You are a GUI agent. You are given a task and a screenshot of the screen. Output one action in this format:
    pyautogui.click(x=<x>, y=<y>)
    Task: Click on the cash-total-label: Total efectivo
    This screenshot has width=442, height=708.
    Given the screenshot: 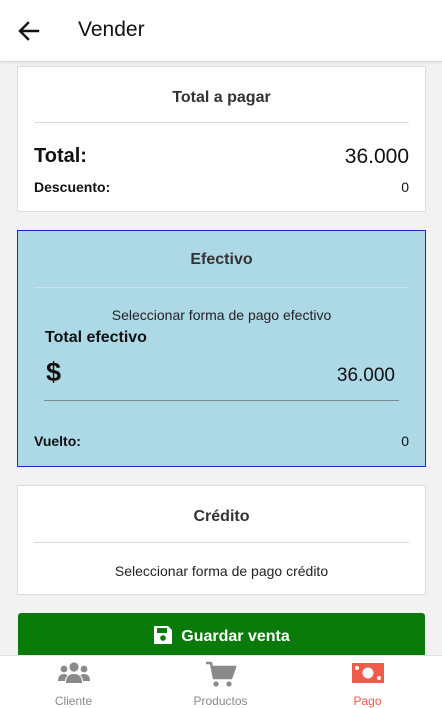 What is the action you would take?
    pyautogui.click(x=96, y=337)
    